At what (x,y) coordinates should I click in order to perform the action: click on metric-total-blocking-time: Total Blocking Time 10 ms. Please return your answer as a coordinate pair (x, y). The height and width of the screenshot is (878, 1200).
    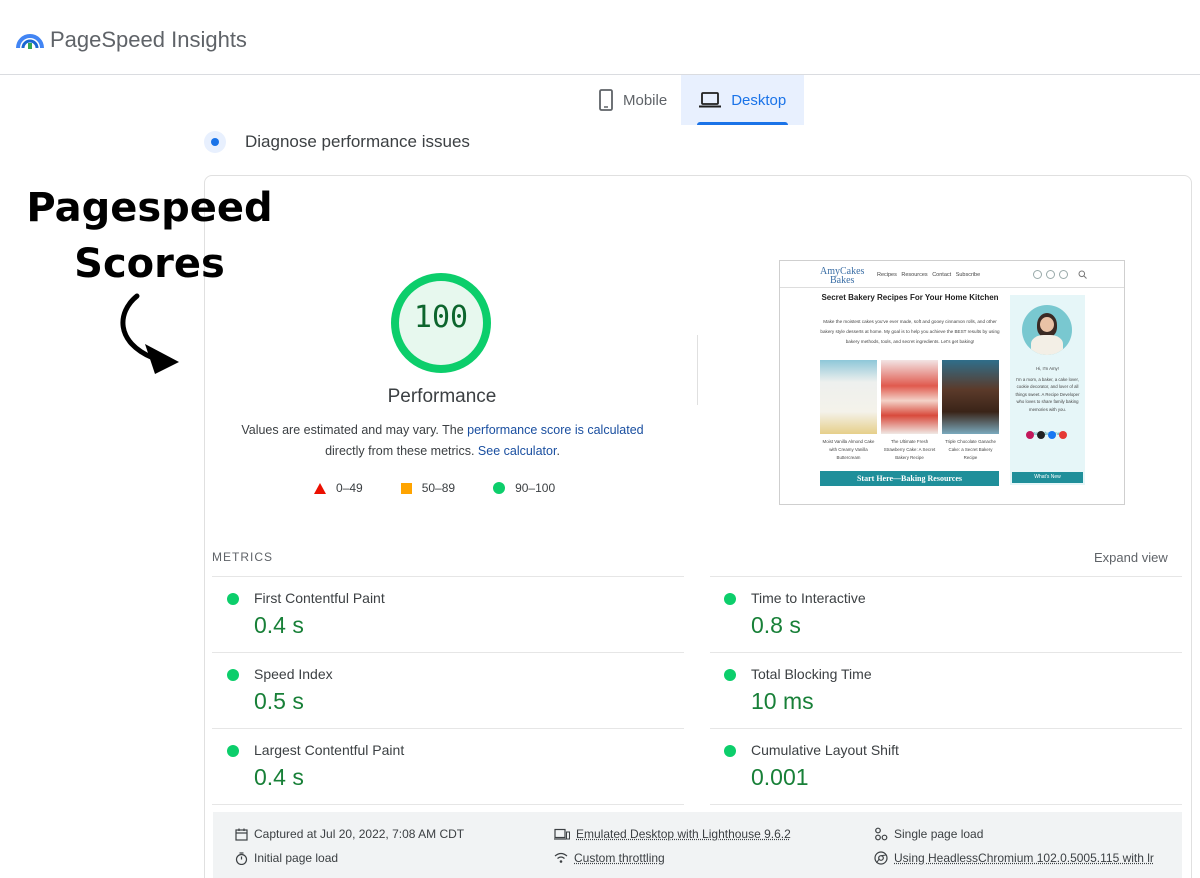
    Looking at the image, I should click on (944, 700).